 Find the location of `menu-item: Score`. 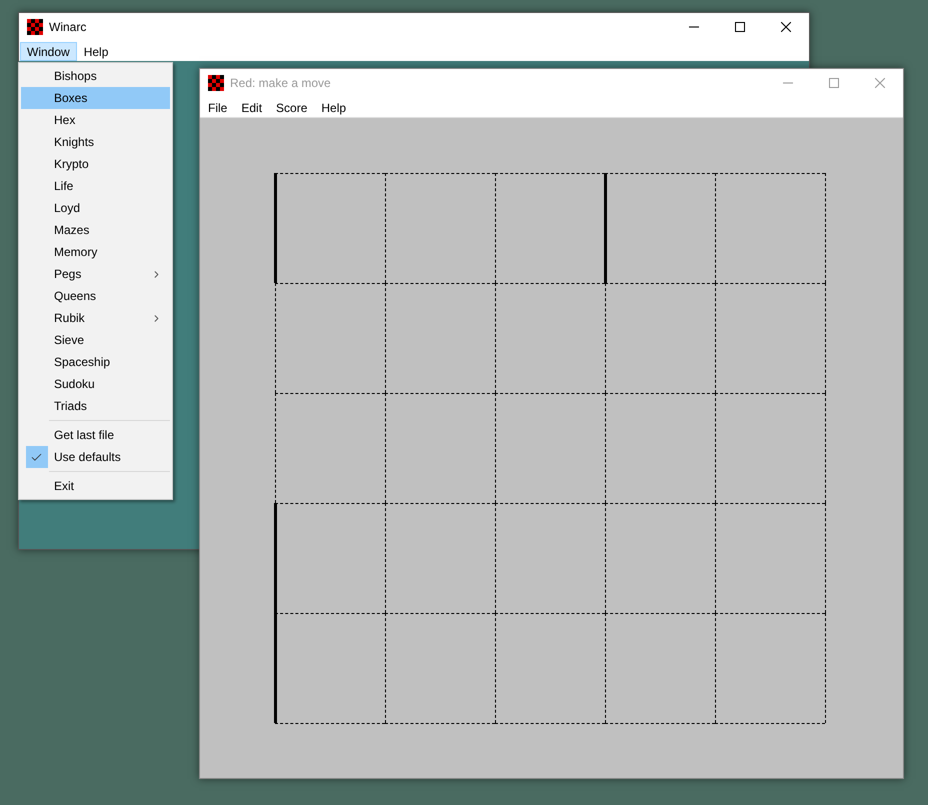

menu-item: Score is located at coordinates (291, 107).